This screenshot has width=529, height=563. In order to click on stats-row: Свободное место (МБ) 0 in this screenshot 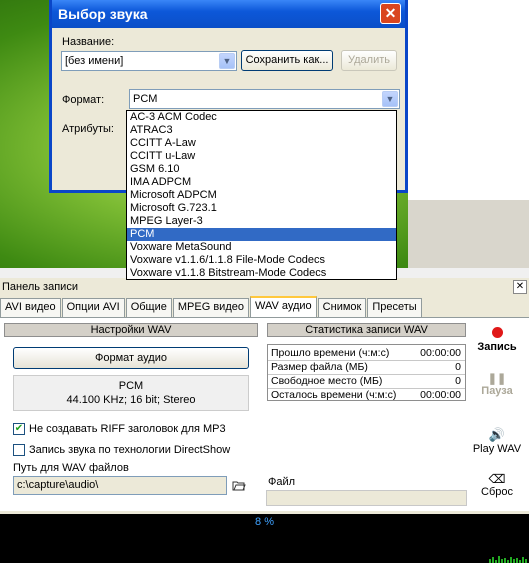, I will do `click(366, 381)`.